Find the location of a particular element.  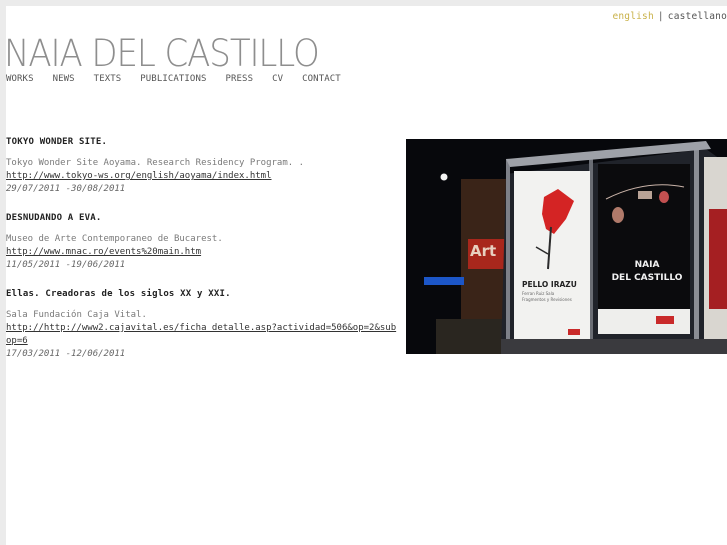

nav-news: NEWS is located at coordinates (64, 79).